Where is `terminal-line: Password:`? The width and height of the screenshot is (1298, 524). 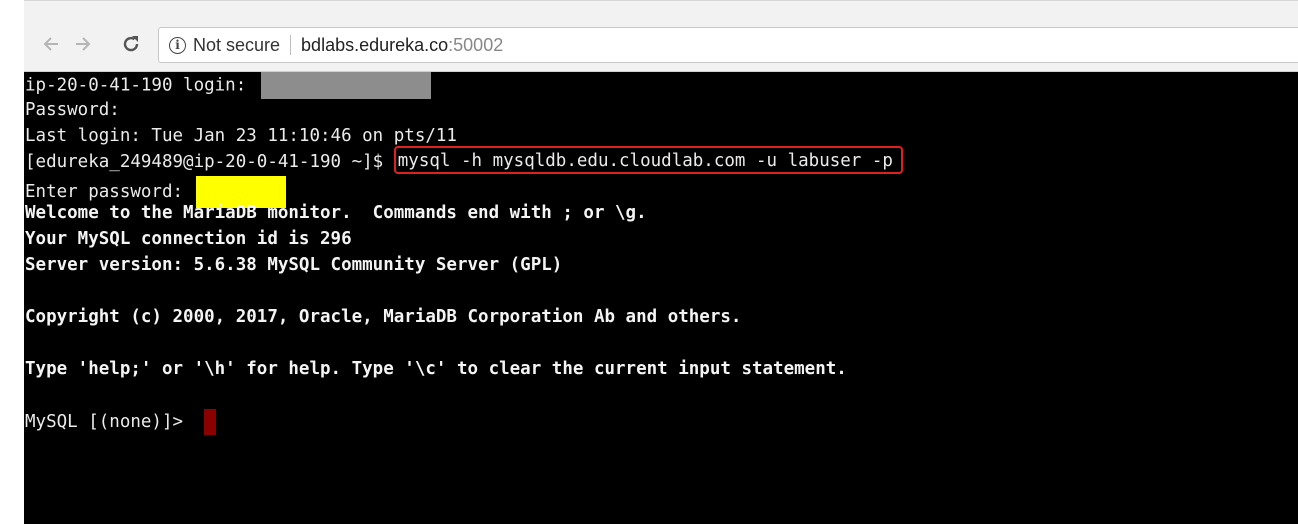 terminal-line: Password: is located at coordinates (661, 111).